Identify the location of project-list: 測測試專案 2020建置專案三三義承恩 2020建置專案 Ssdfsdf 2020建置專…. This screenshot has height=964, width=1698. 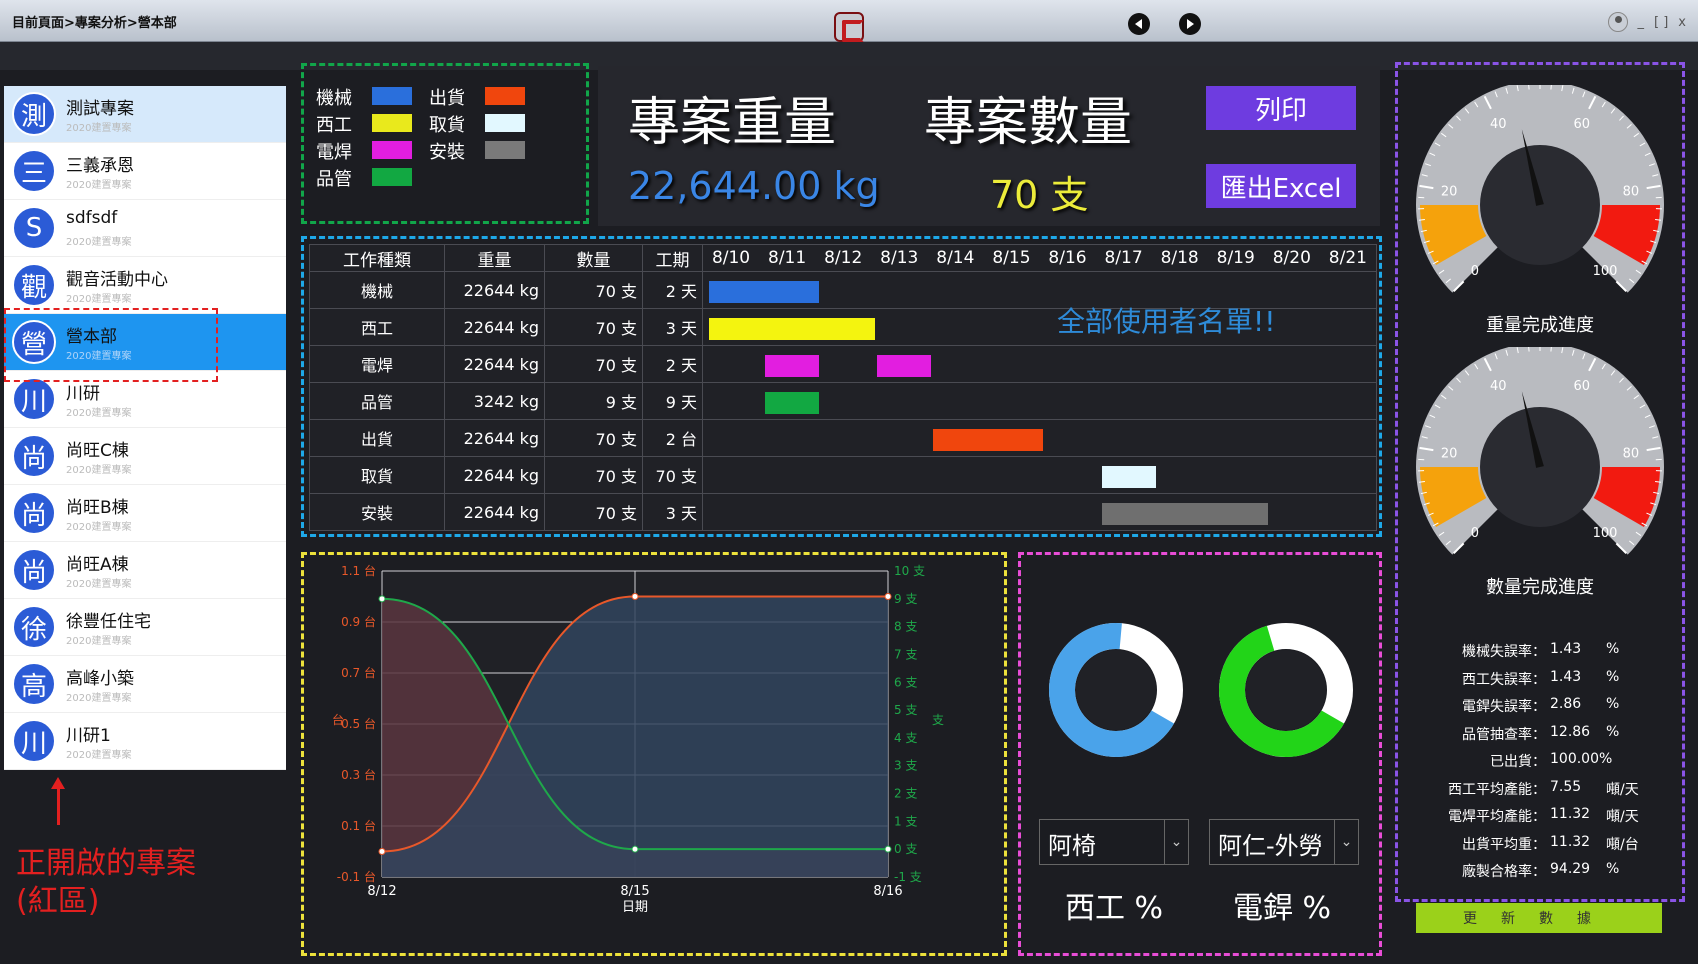
(145, 428).